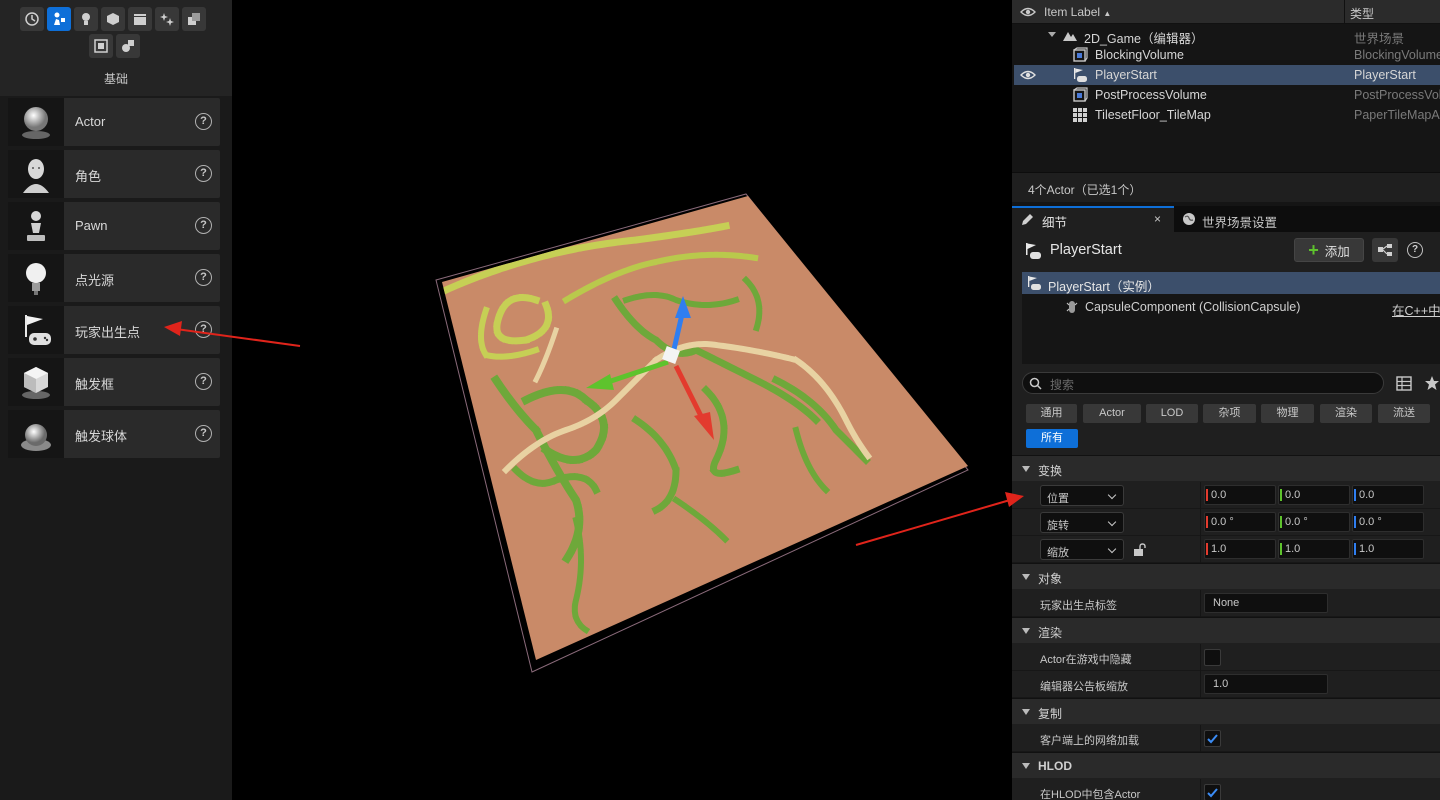 The image size is (1440, 800). What do you see at coordinates (1226, 468) in the screenshot?
I see `section-transform: 变换` at bounding box center [1226, 468].